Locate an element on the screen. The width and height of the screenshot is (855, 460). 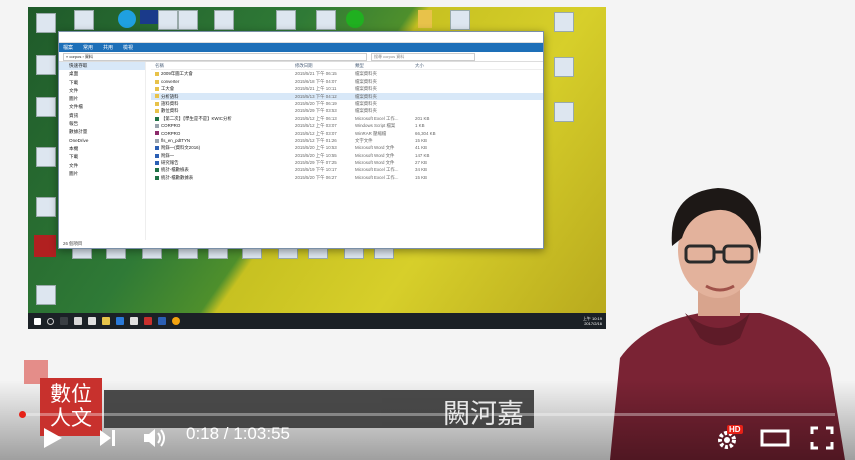
file-name: converter is located at coordinates (225, 81).